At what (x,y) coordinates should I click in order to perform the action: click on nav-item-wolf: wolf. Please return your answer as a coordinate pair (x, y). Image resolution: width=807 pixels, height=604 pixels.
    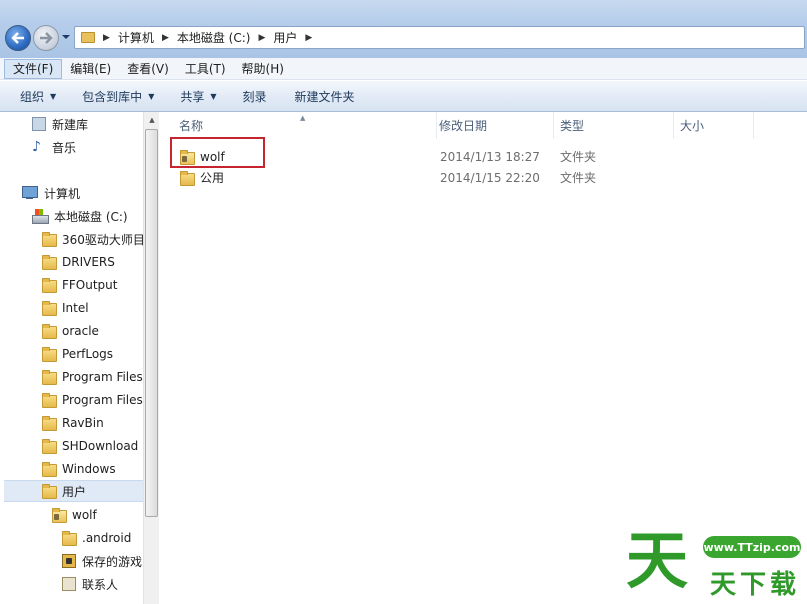
    Looking at the image, I should click on (74, 515).